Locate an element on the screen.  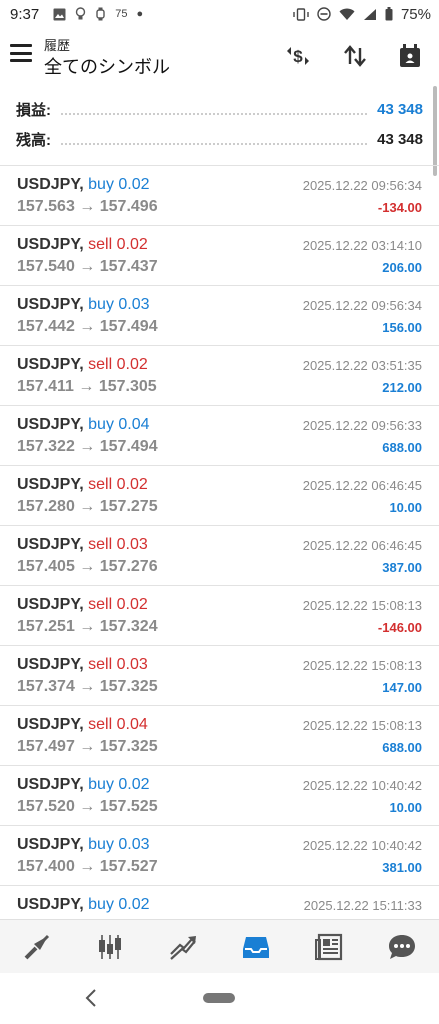
nav-quotes is located at coordinates (36, 947).